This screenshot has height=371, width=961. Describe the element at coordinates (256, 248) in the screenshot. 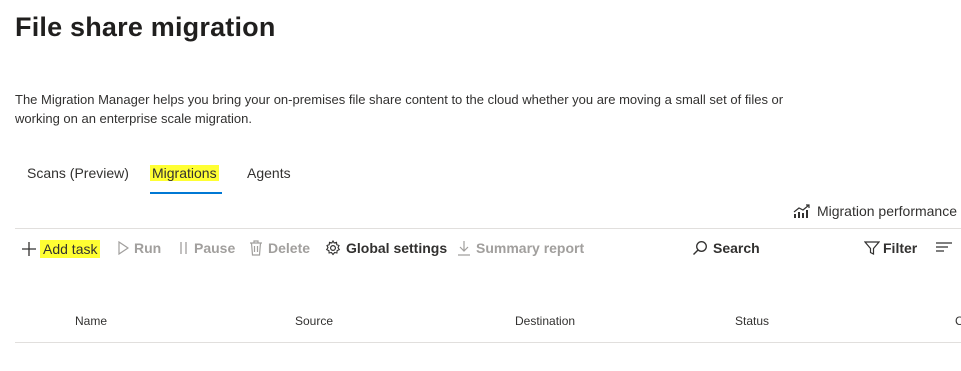

I see `trash-icon` at that location.